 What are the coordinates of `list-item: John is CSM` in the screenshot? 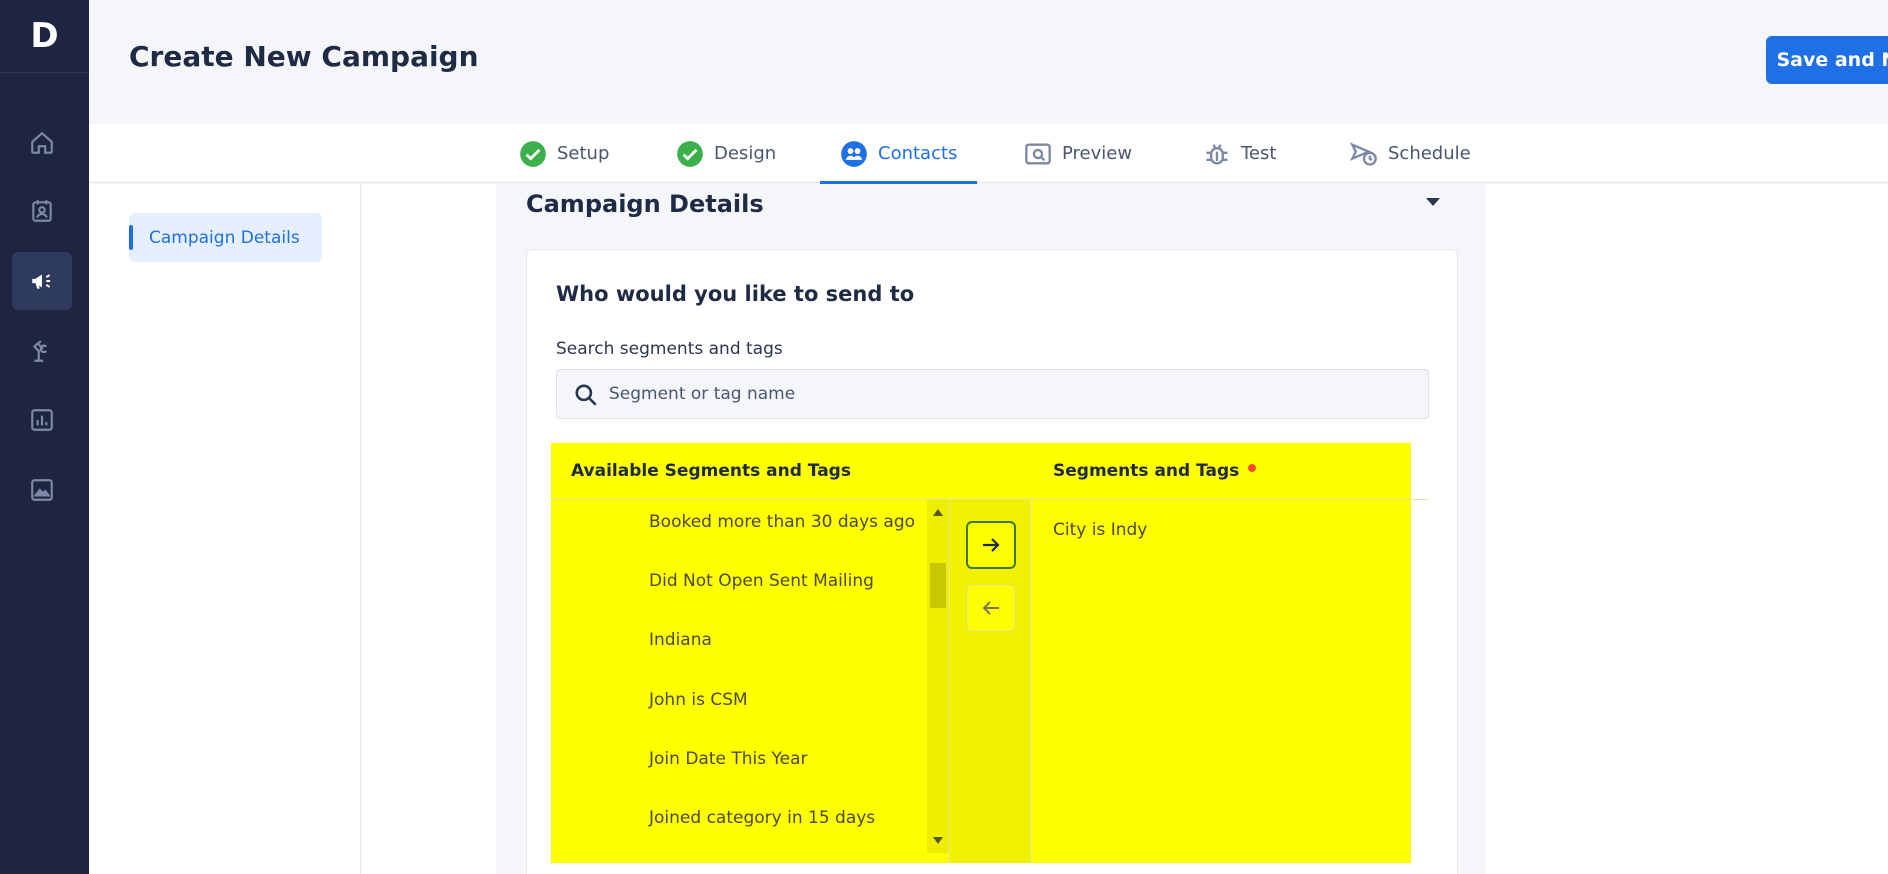 It's located at (698, 700).